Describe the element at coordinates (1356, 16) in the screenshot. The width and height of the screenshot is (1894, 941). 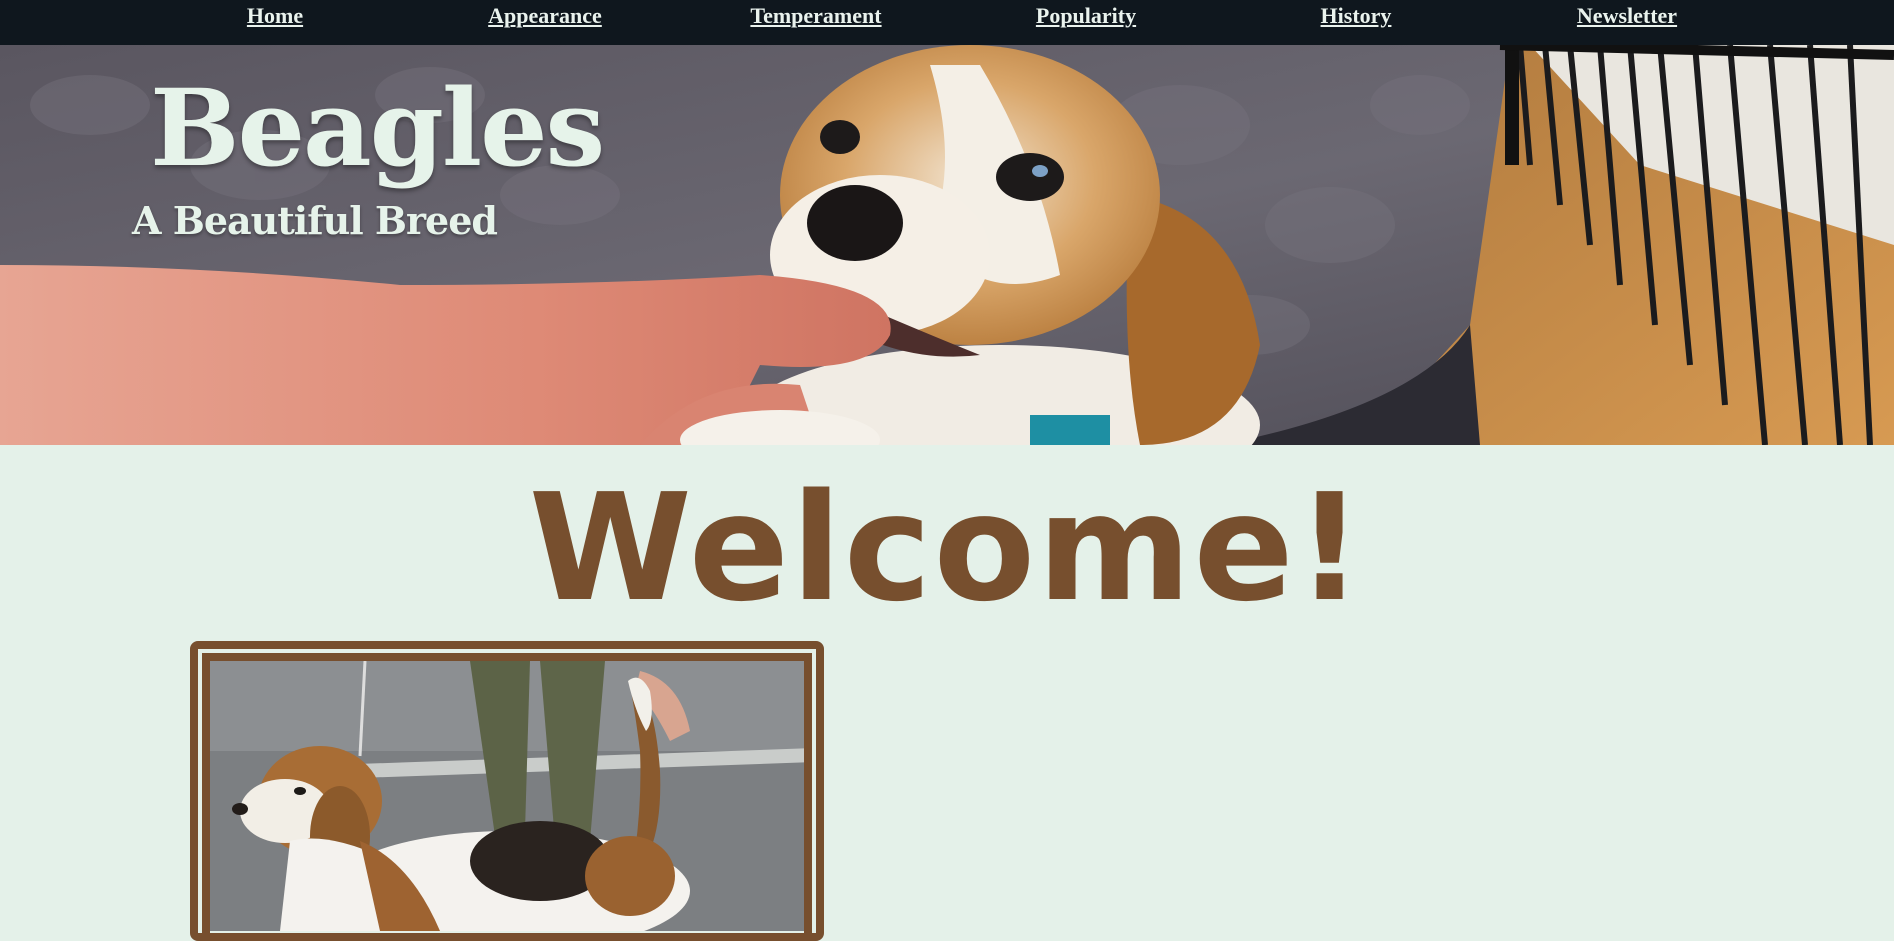
I see `nav-link-history: History` at that location.